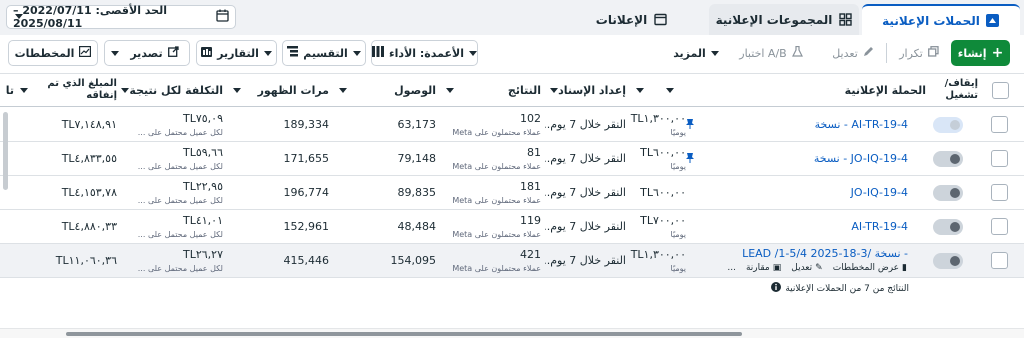 The height and width of the screenshot is (338, 1024). What do you see at coordinates (763, 268) in the screenshot?
I see `compare-action: ▣ مقارنة` at bounding box center [763, 268].